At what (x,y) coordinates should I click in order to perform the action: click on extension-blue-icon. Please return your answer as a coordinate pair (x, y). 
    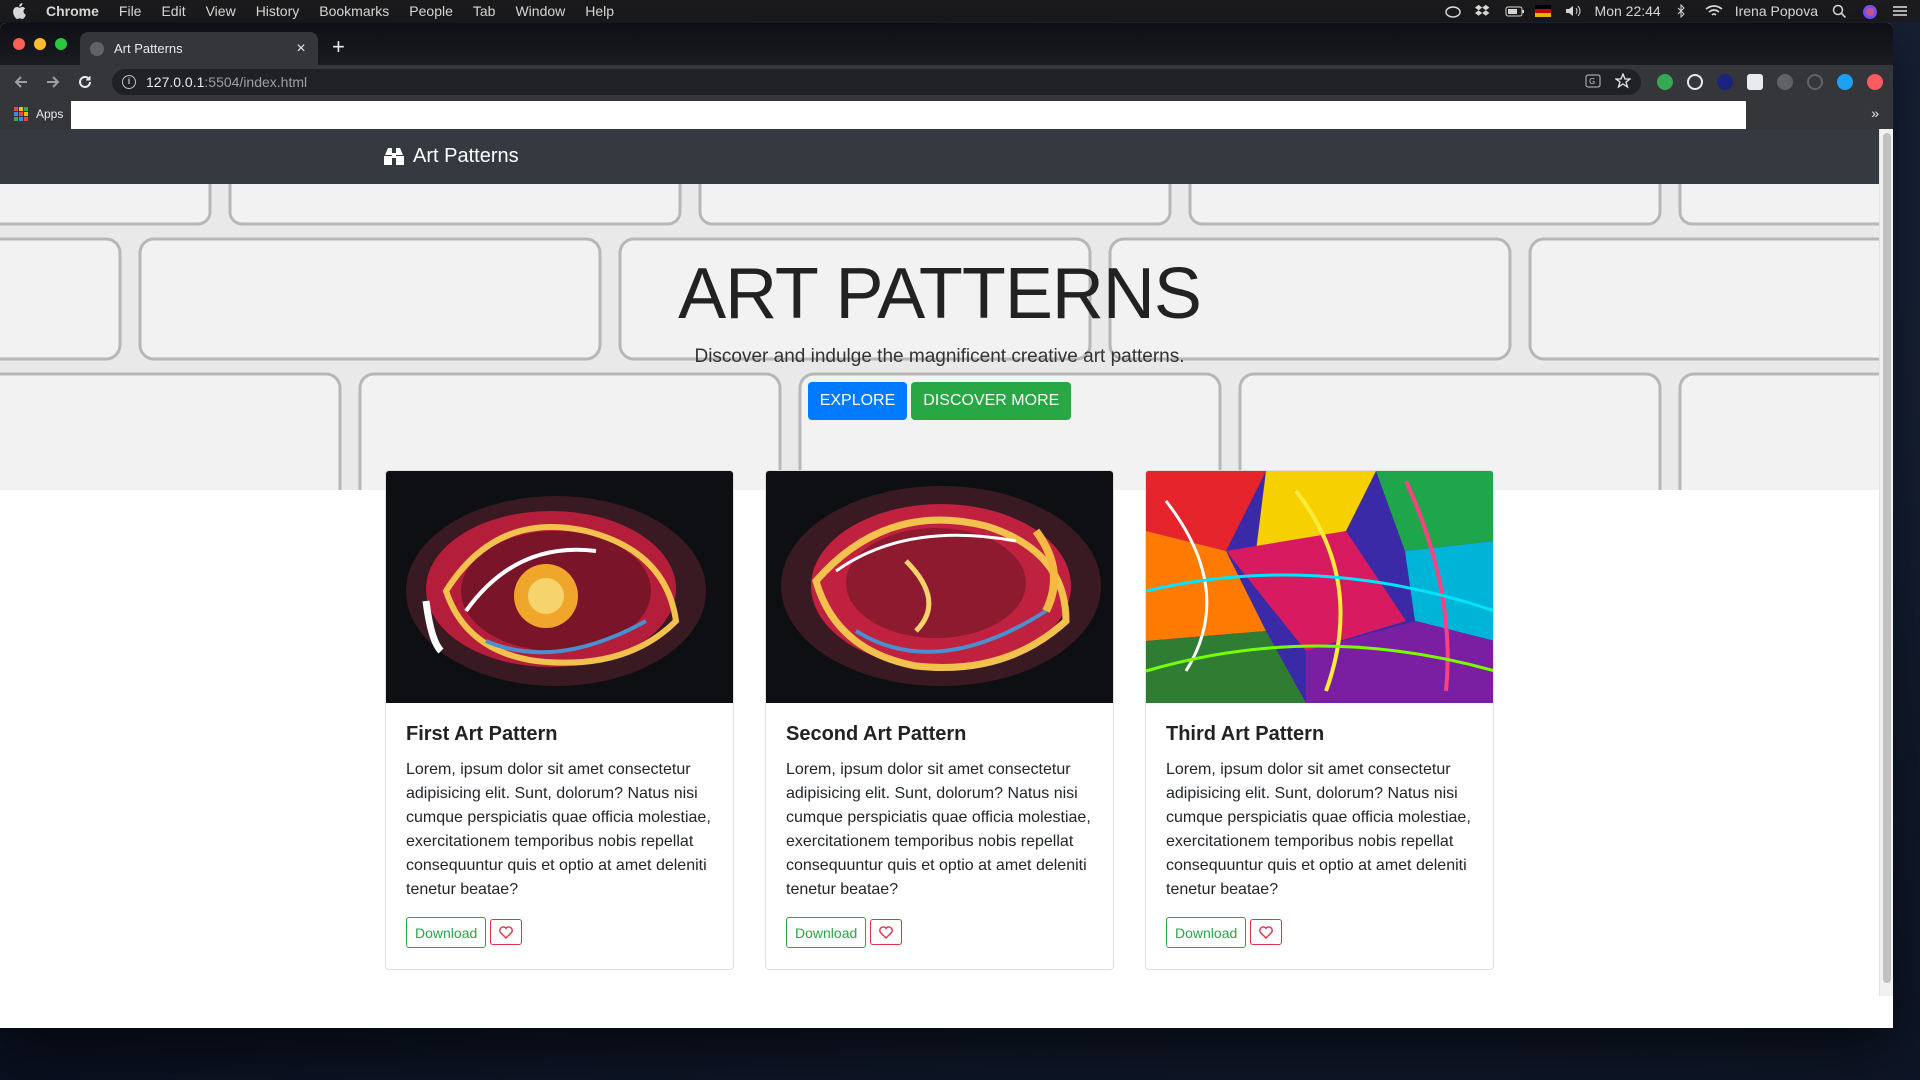
    Looking at the image, I should click on (1845, 82).